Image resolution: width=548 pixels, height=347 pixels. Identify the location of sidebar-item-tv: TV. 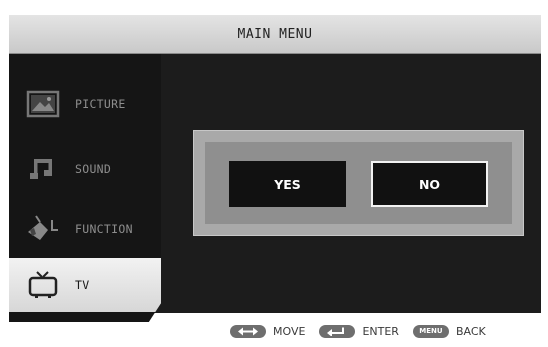
(85, 285).